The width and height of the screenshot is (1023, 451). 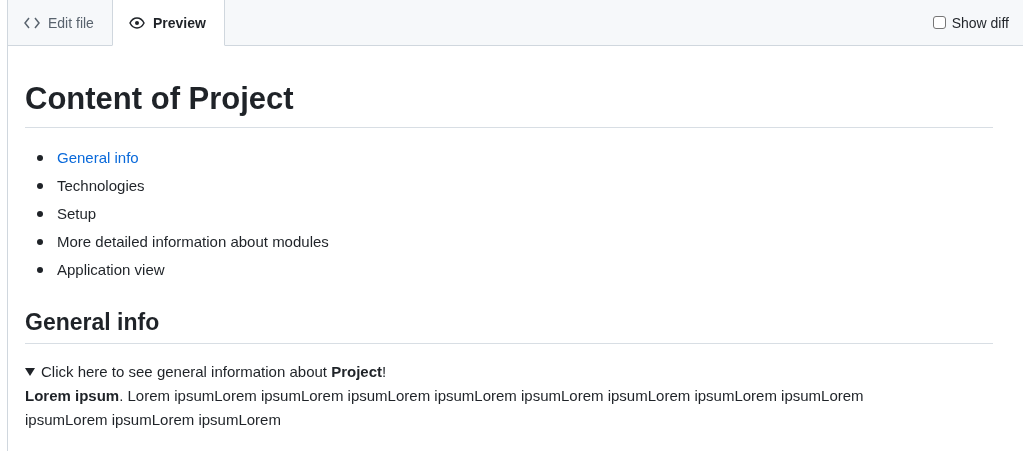 What do you see at coordinates (101, 185) in the screenshot?
I see `toc-item: Technologies` at bounding box center [101, 185].